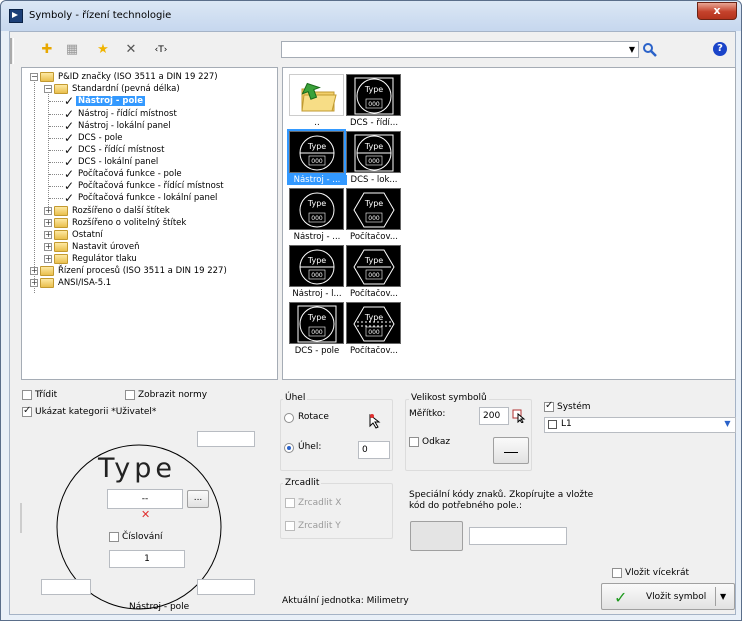 The width and height of the screenshot is (742, 621). I want to click on show-norms-checkbox, so click(130, 395).